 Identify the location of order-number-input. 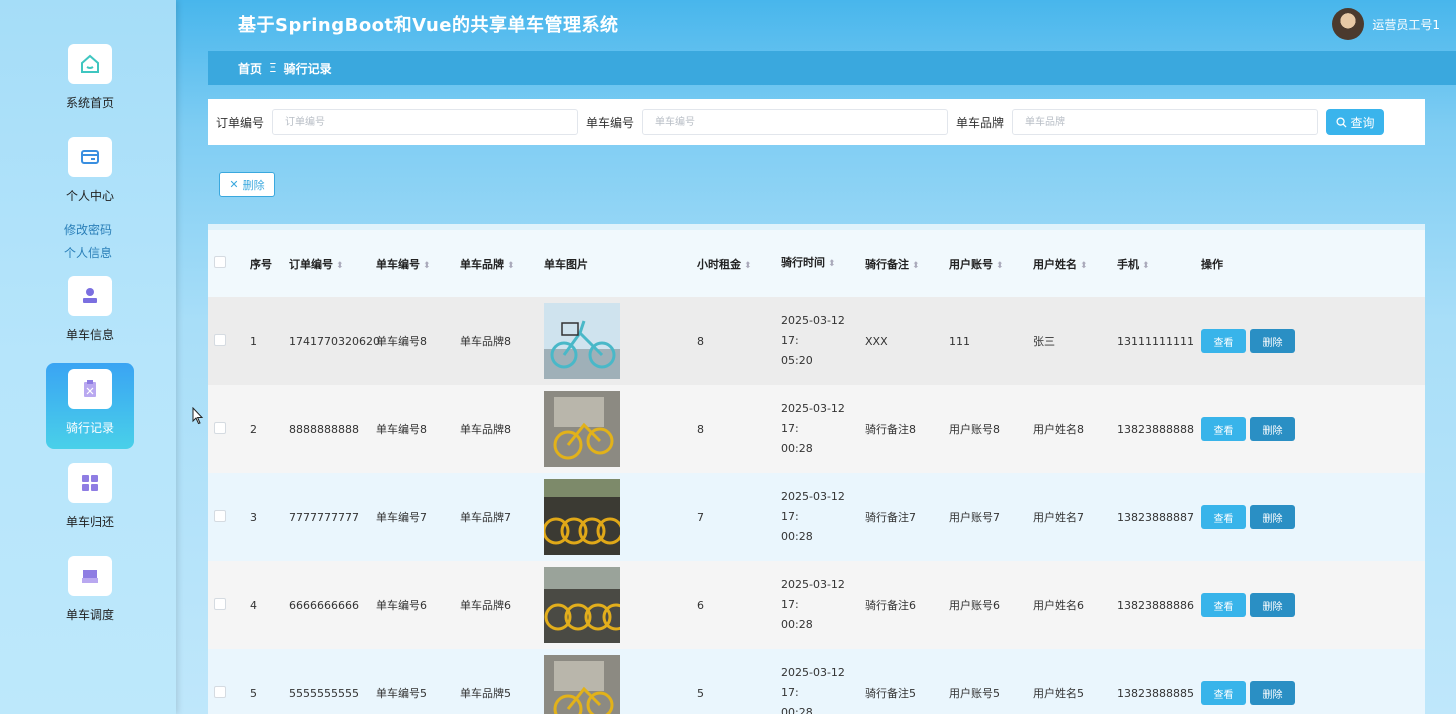
(425, 122).